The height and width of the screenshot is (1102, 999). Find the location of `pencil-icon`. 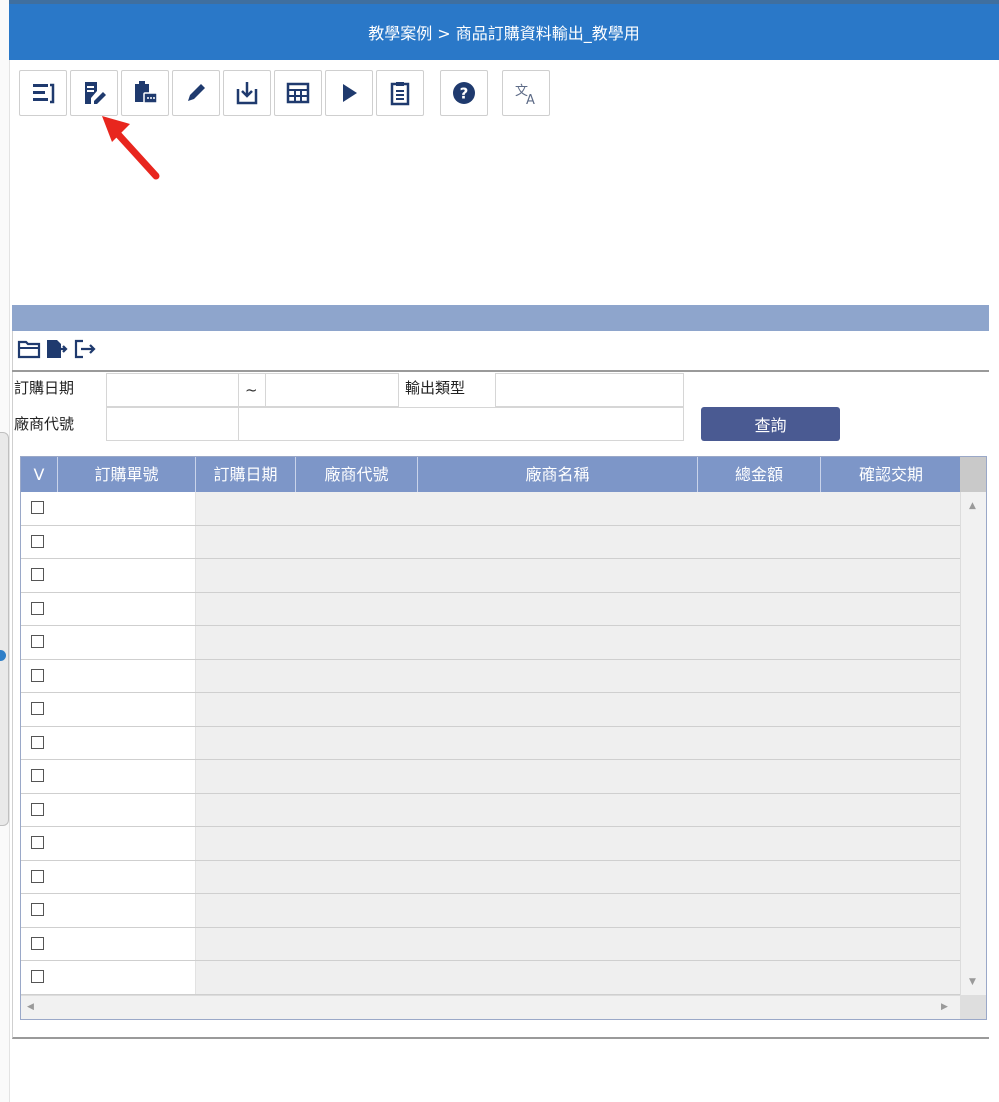

pencil-icon is located at coordinates (196, 92).